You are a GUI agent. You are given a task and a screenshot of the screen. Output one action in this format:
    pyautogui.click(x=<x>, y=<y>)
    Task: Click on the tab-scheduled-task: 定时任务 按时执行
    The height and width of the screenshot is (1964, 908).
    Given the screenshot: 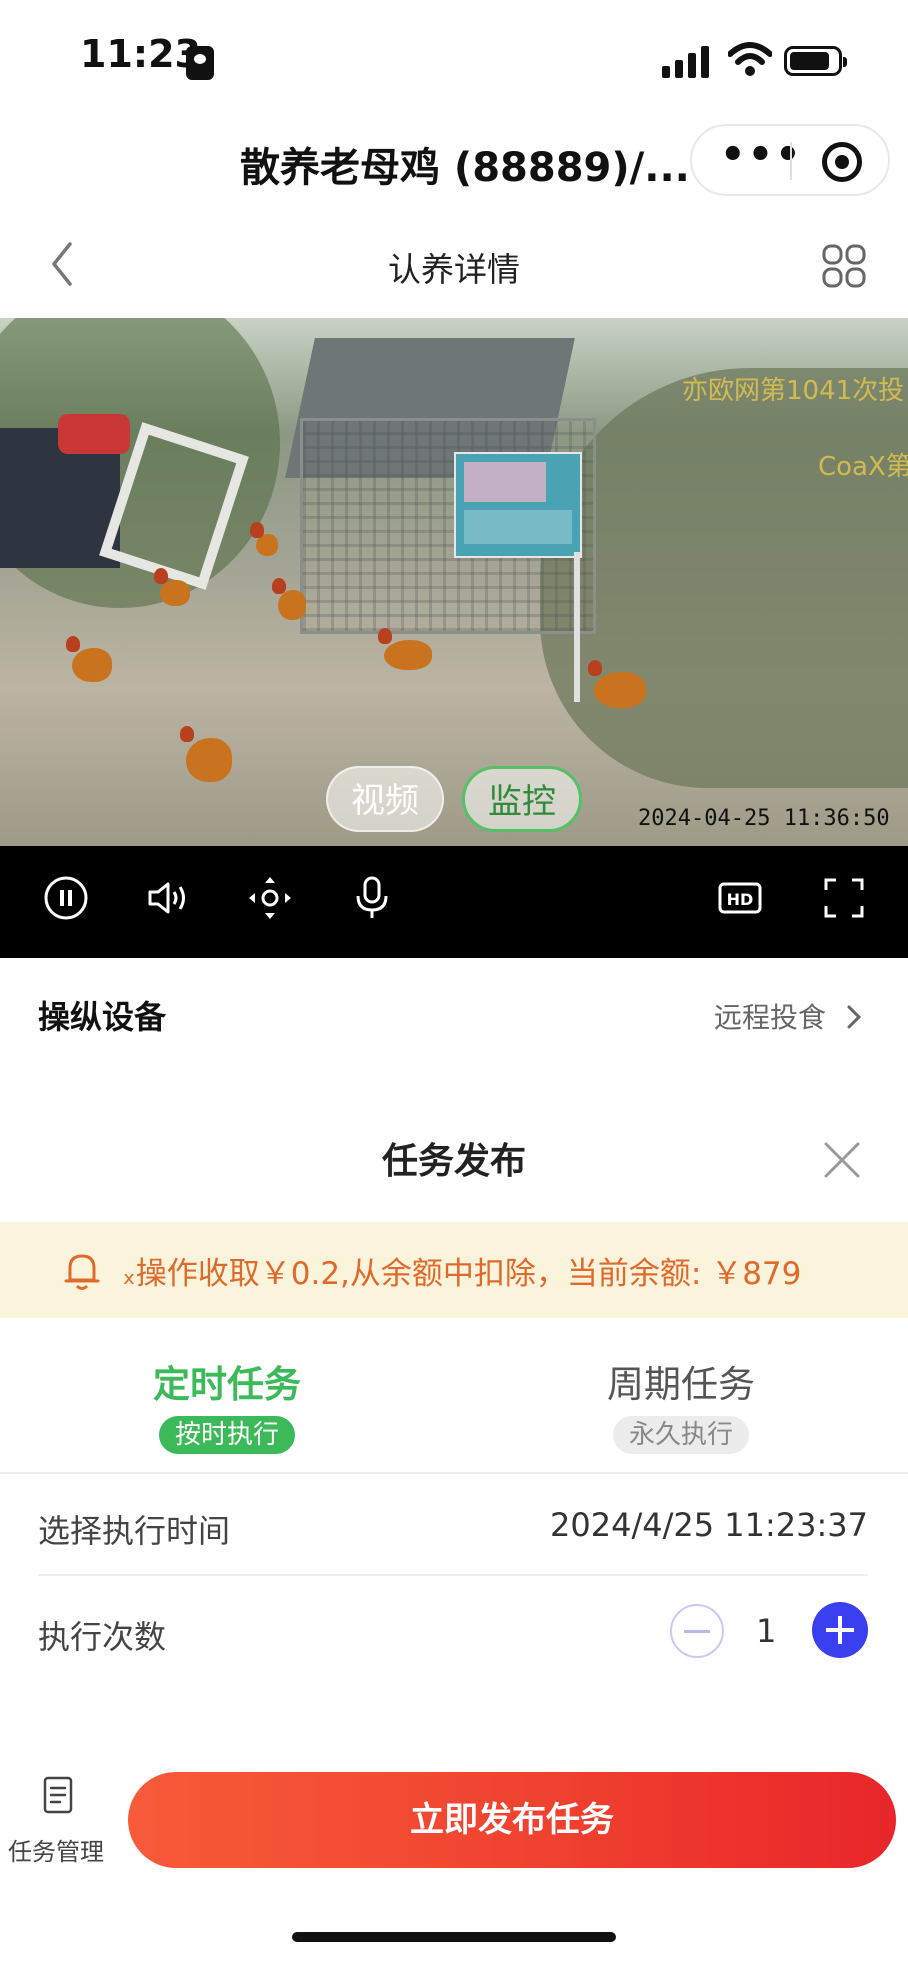 What is the action you would take?
    pyautogui.click(x=227, y=1404)
    